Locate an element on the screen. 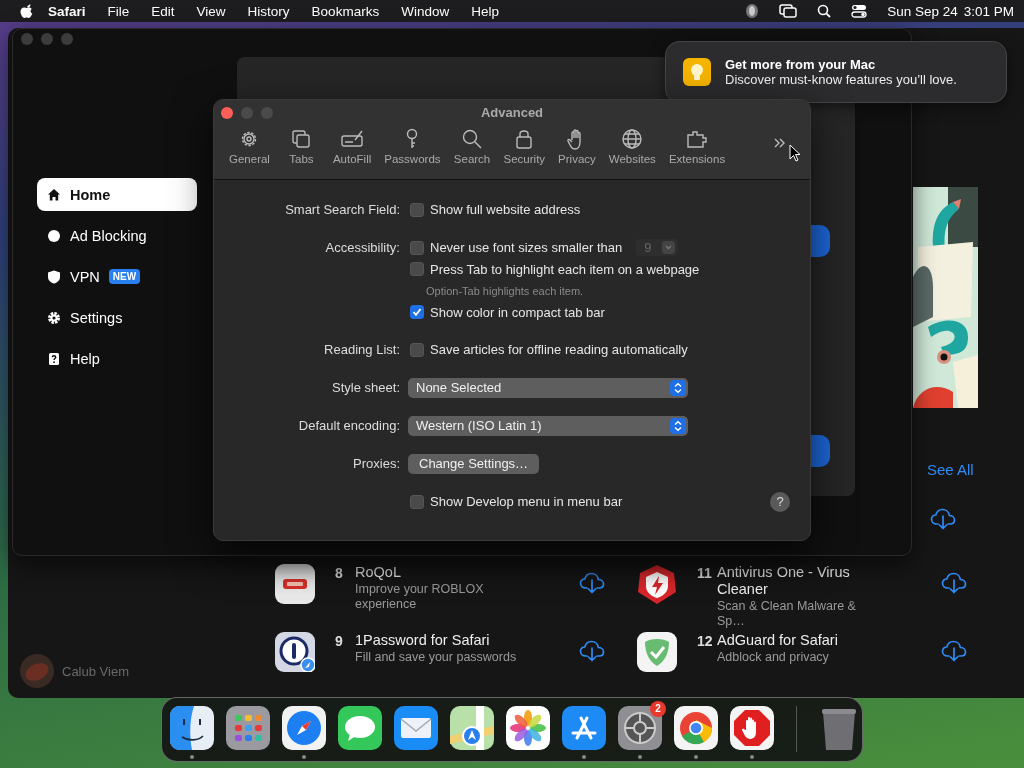 This screenshot has height=768, width=1024. menu-item: Edit is located at coordinates (163, 11).